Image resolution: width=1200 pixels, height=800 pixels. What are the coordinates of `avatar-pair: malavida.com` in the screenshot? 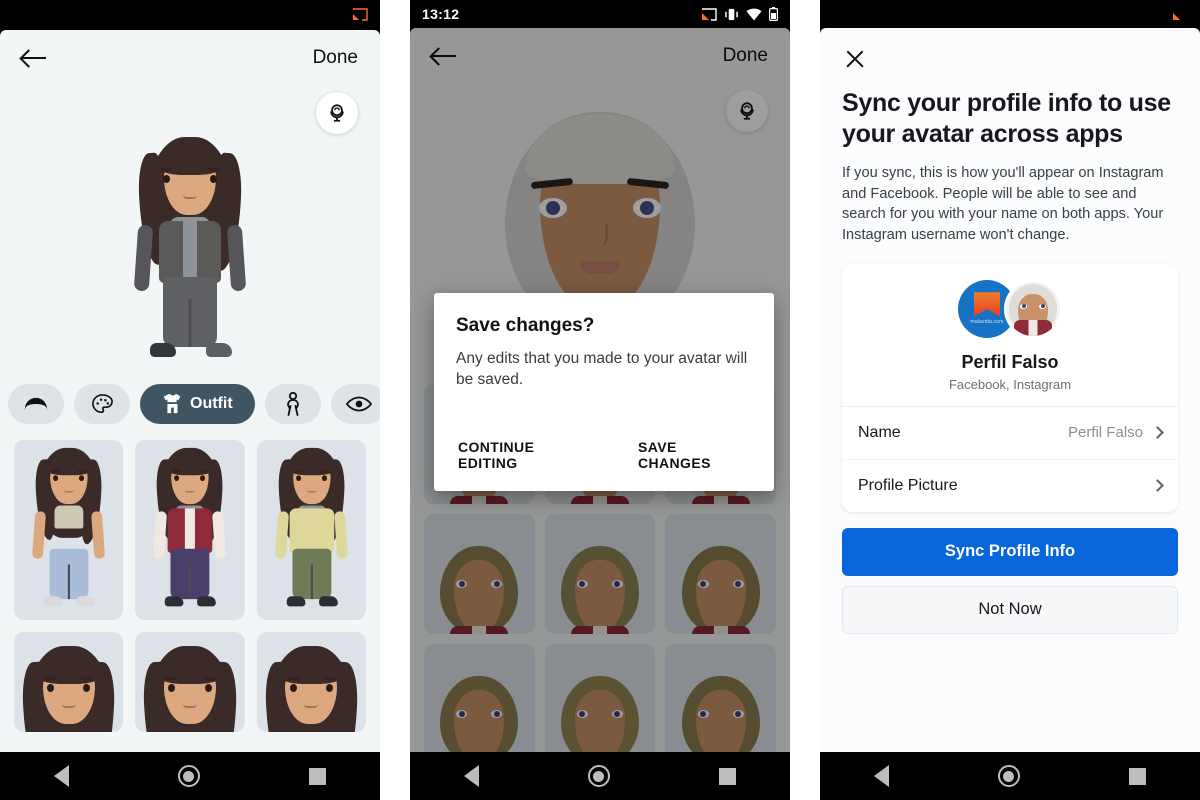 It's located at (1010, 310).